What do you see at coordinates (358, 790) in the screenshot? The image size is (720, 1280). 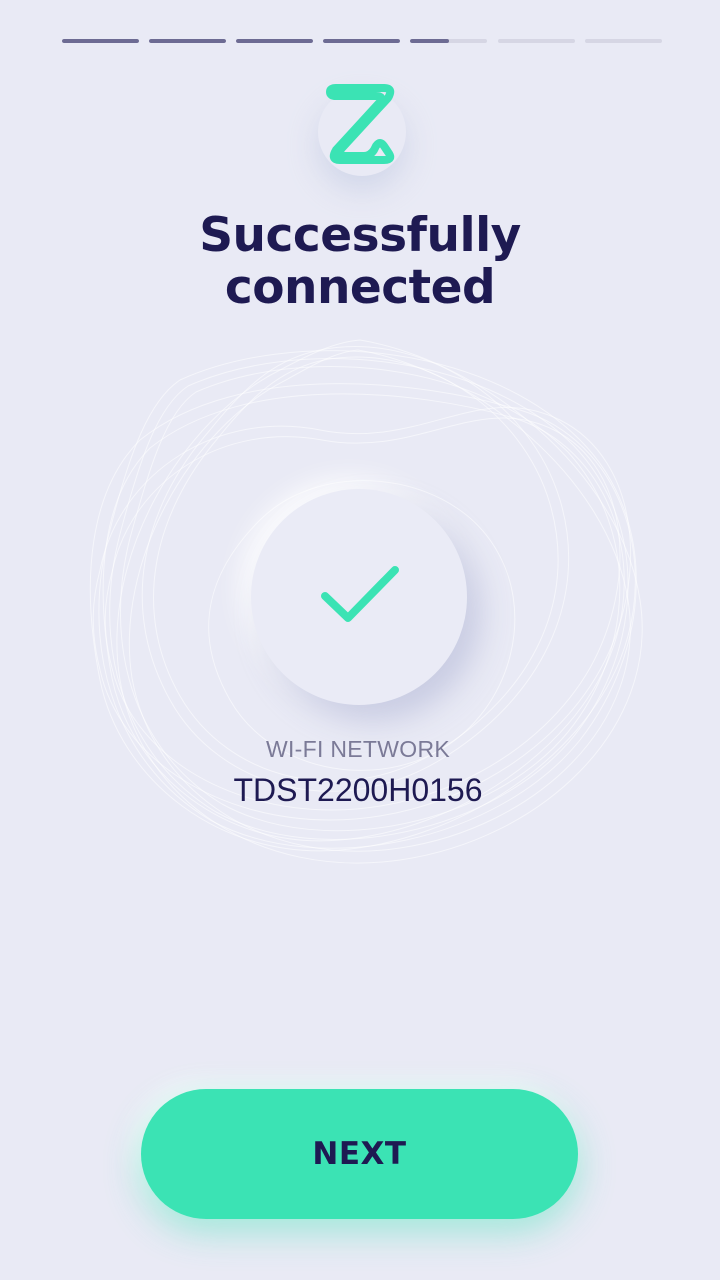 I see `network-name: TDST2200H0156` at bounding box center [358, 790].